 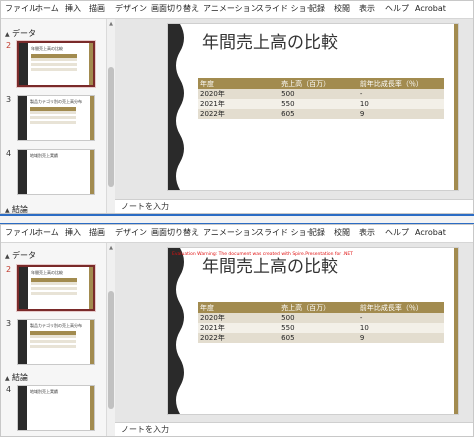 I want to click on table-header: 前年比成長率（％）, so click(x=400, y=307).